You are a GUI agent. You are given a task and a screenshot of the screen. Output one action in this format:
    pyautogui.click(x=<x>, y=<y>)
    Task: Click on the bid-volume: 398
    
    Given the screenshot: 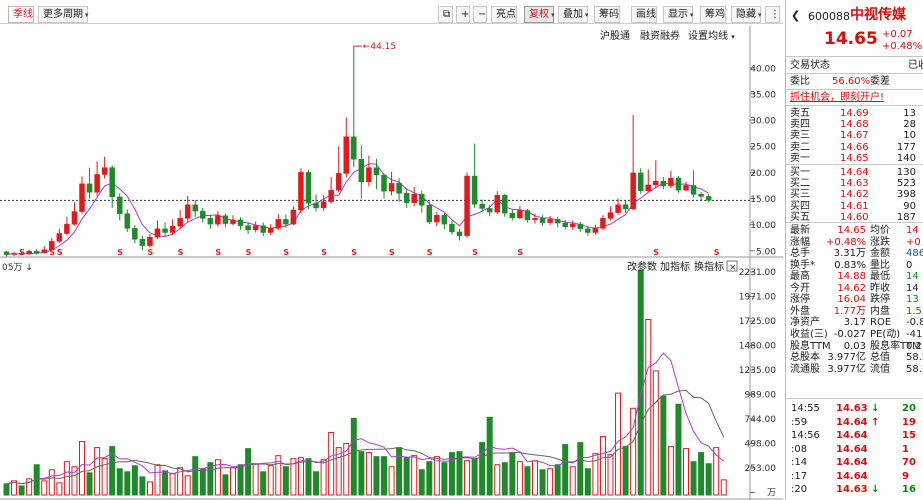 What is the action you would take?
    pyautogui.click(x=906, y=195)
    